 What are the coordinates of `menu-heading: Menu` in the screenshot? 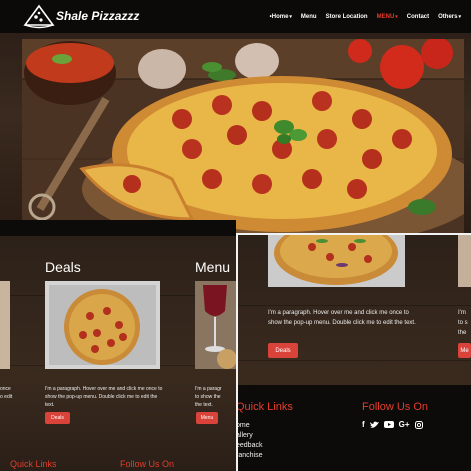 It's located at (213, 267).